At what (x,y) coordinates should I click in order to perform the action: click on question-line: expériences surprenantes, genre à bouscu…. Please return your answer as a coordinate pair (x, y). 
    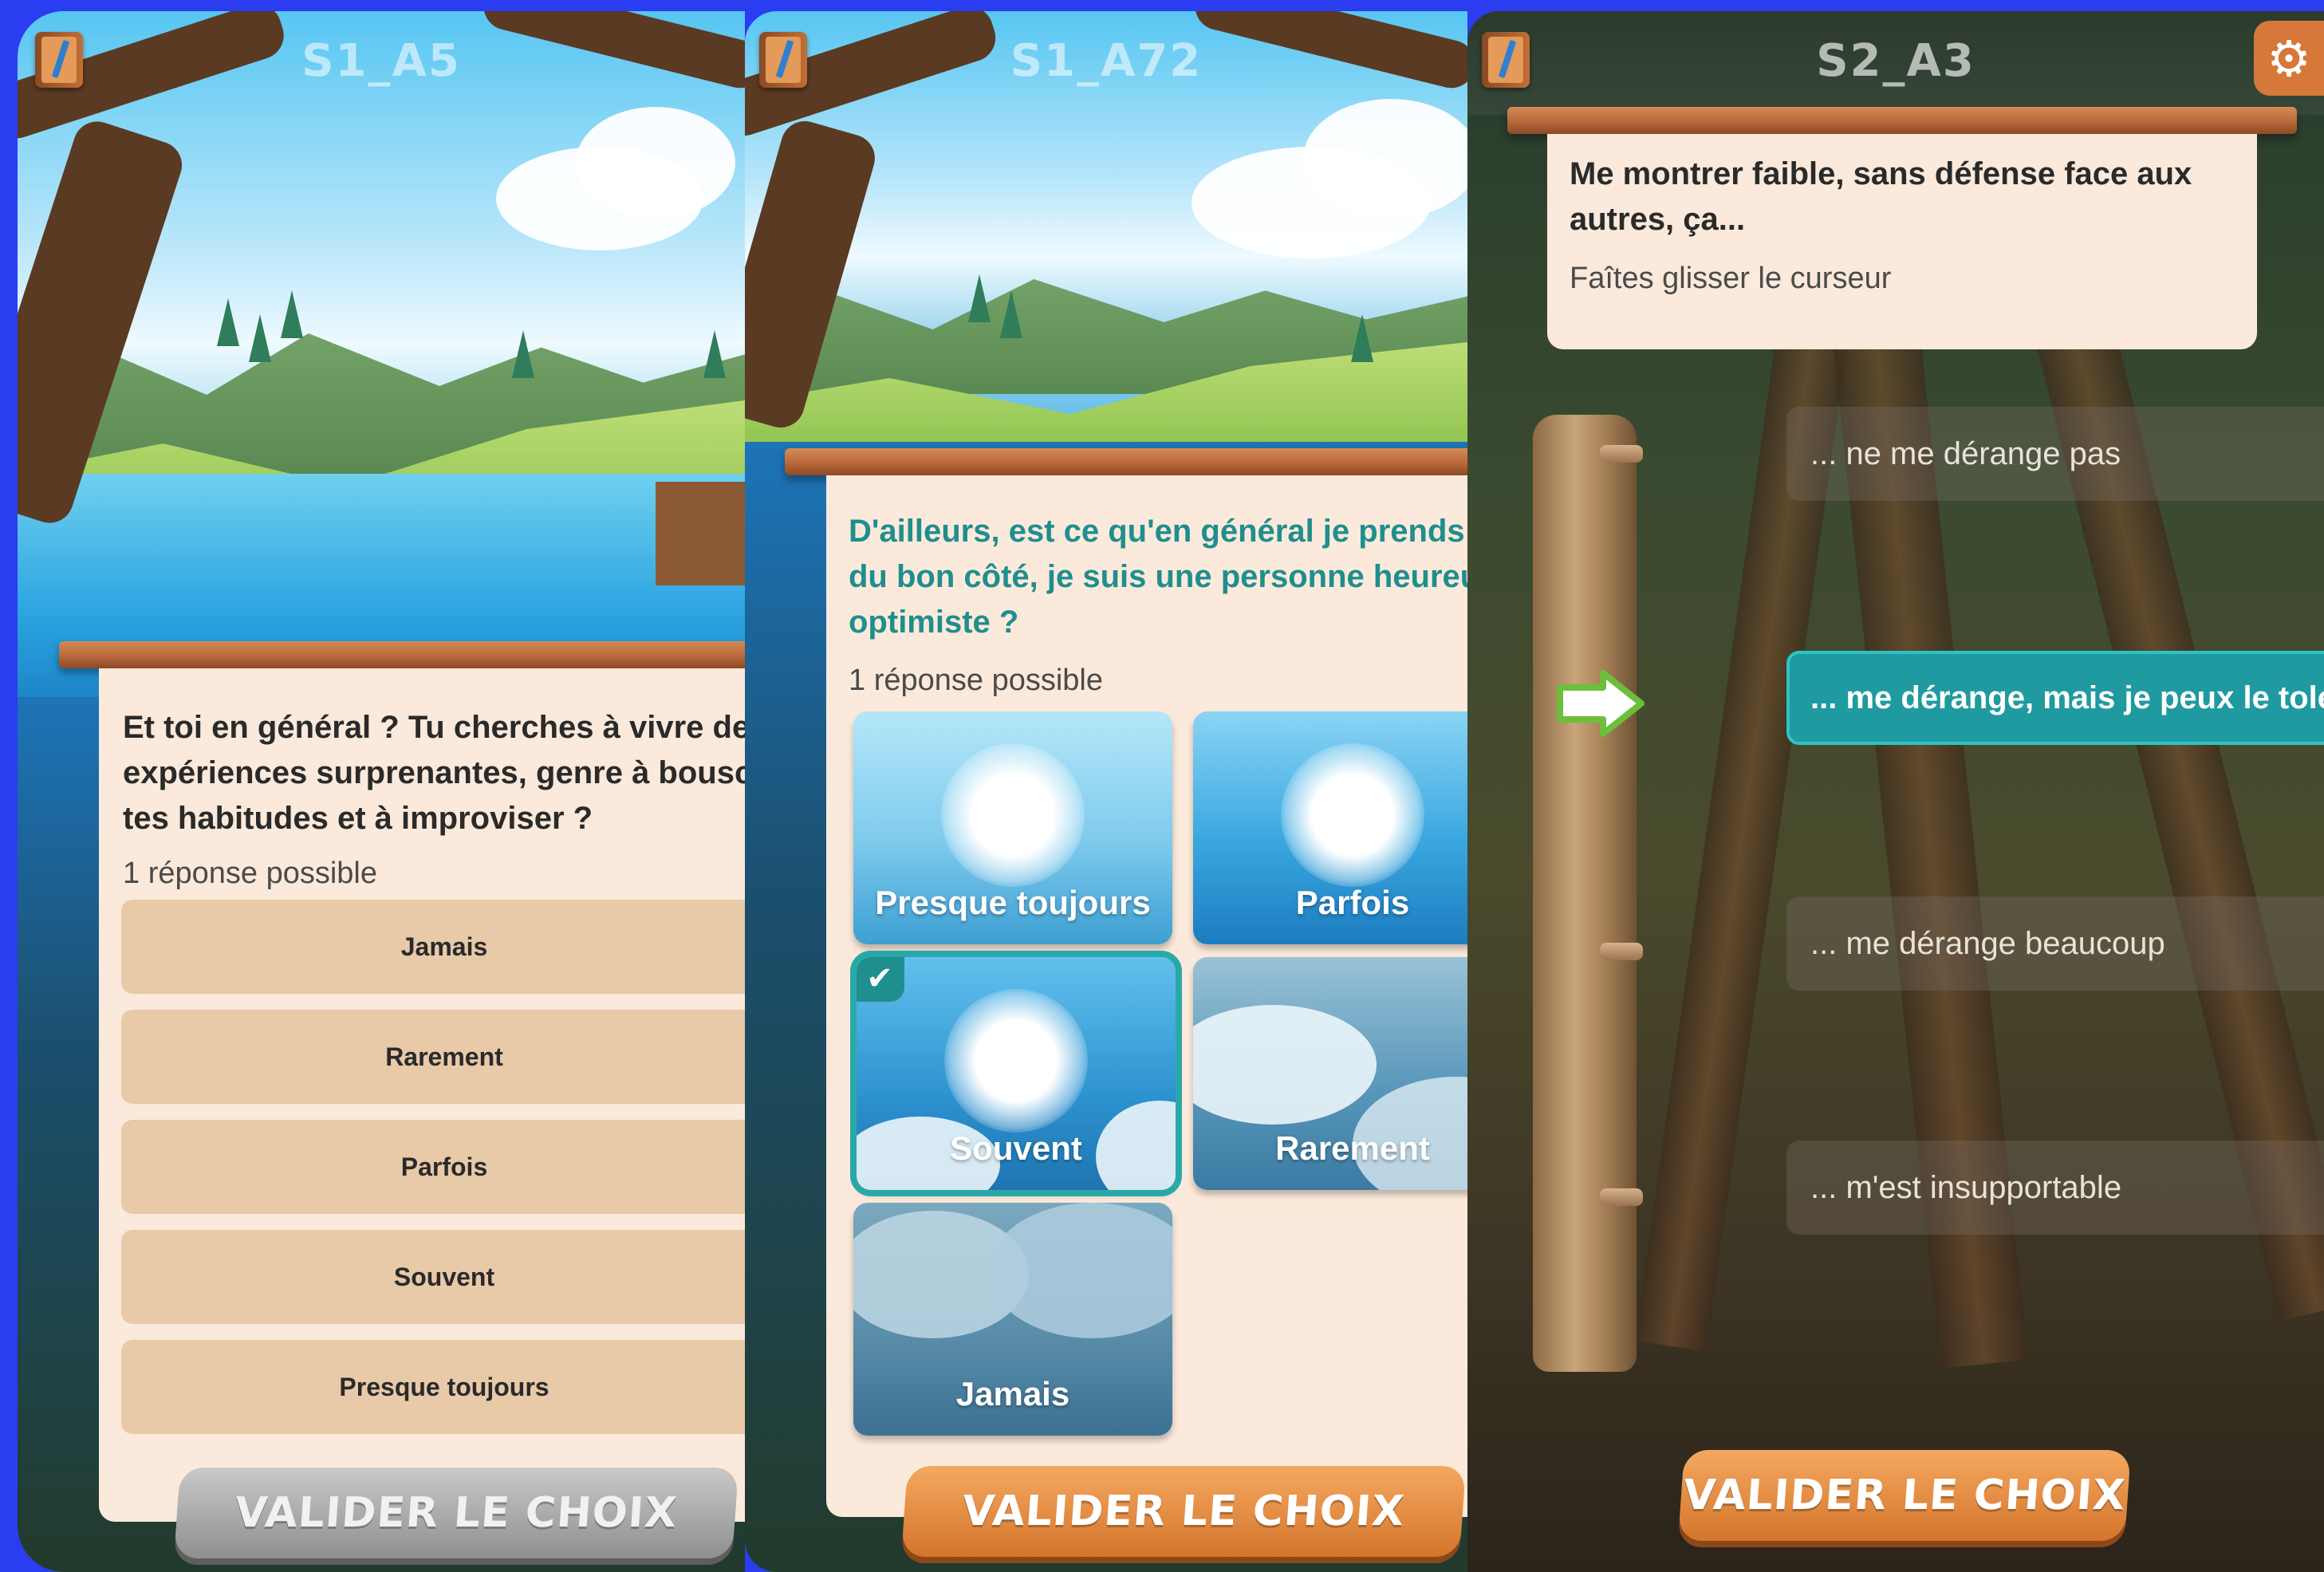
    Looking at the image, I should click on (434, 772).